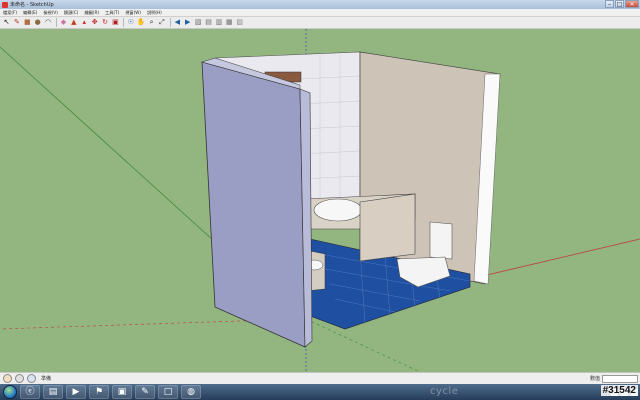 The image size is (640, 400). I want to click on sketchup-icon: ✎, so click(145, 392).